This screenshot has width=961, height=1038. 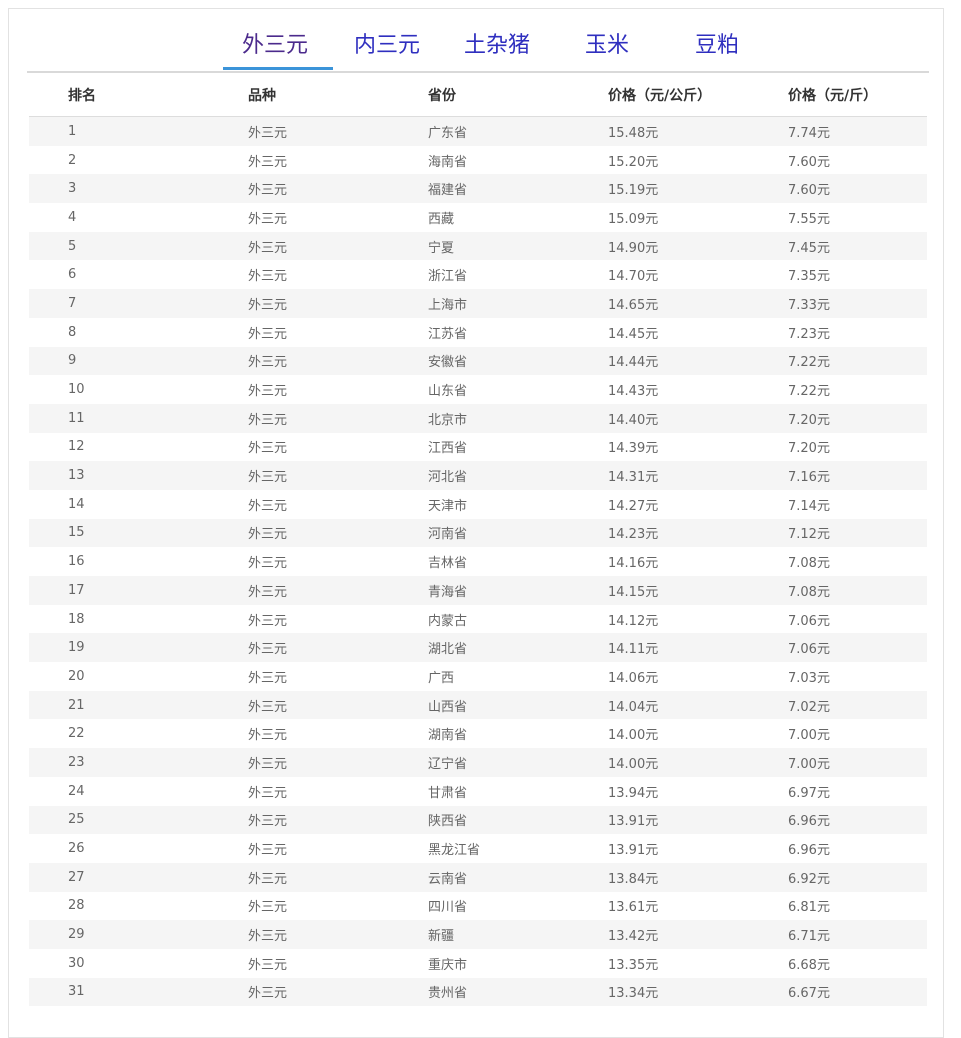 What do you see at coordinates (659, 705) in the screenshot?
I see `price-kg-cell: 14.04元` at bounding box center [659, 705].